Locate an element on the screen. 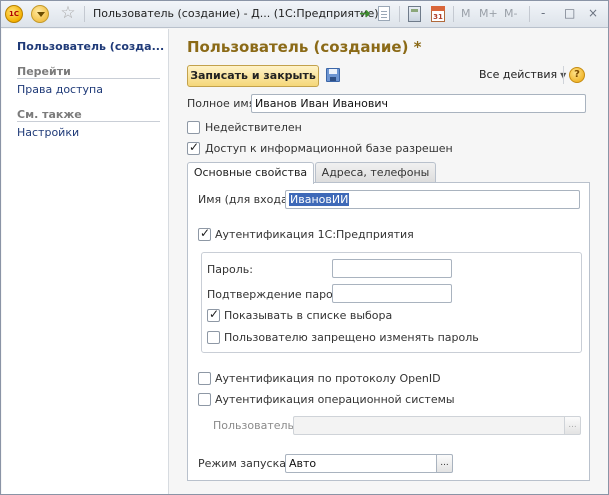  calculator-icon is located at coordinates (414, 14).